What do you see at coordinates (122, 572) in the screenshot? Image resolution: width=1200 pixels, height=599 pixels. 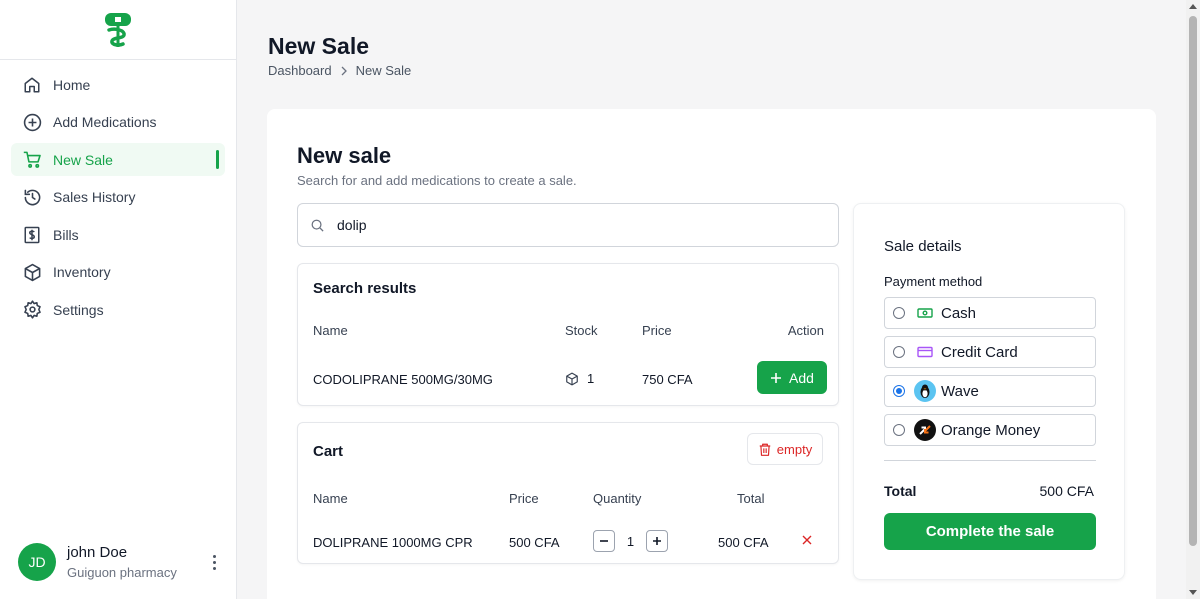 I see `user-organization: Guiguon pharmacy` at bounding box center [122, 572].